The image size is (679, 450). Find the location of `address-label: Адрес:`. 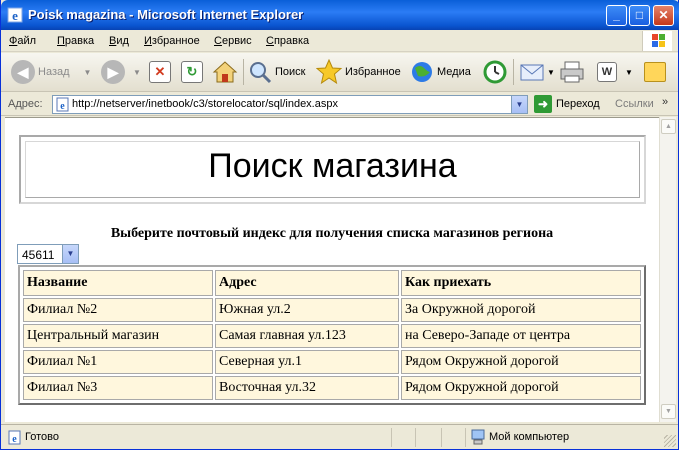

address-label: Адрес: is located at coordinates (25, 104).